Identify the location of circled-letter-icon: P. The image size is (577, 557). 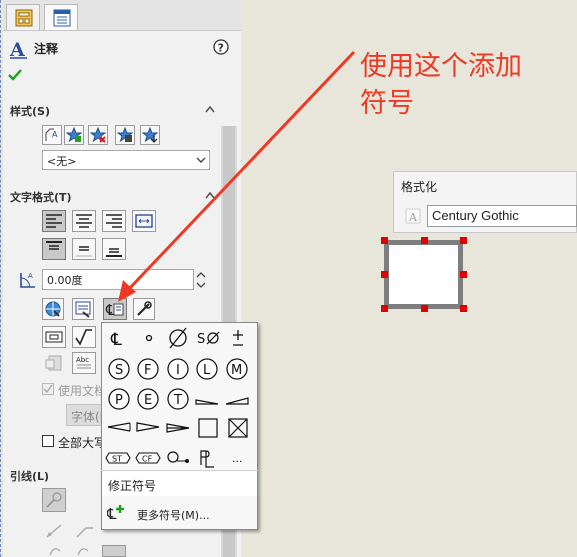
(119, 399).